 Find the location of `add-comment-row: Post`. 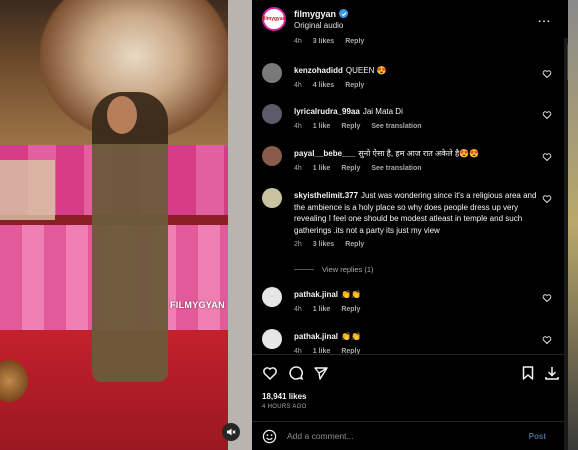

add-comment-row: Post is located at coordinates (408, 435).